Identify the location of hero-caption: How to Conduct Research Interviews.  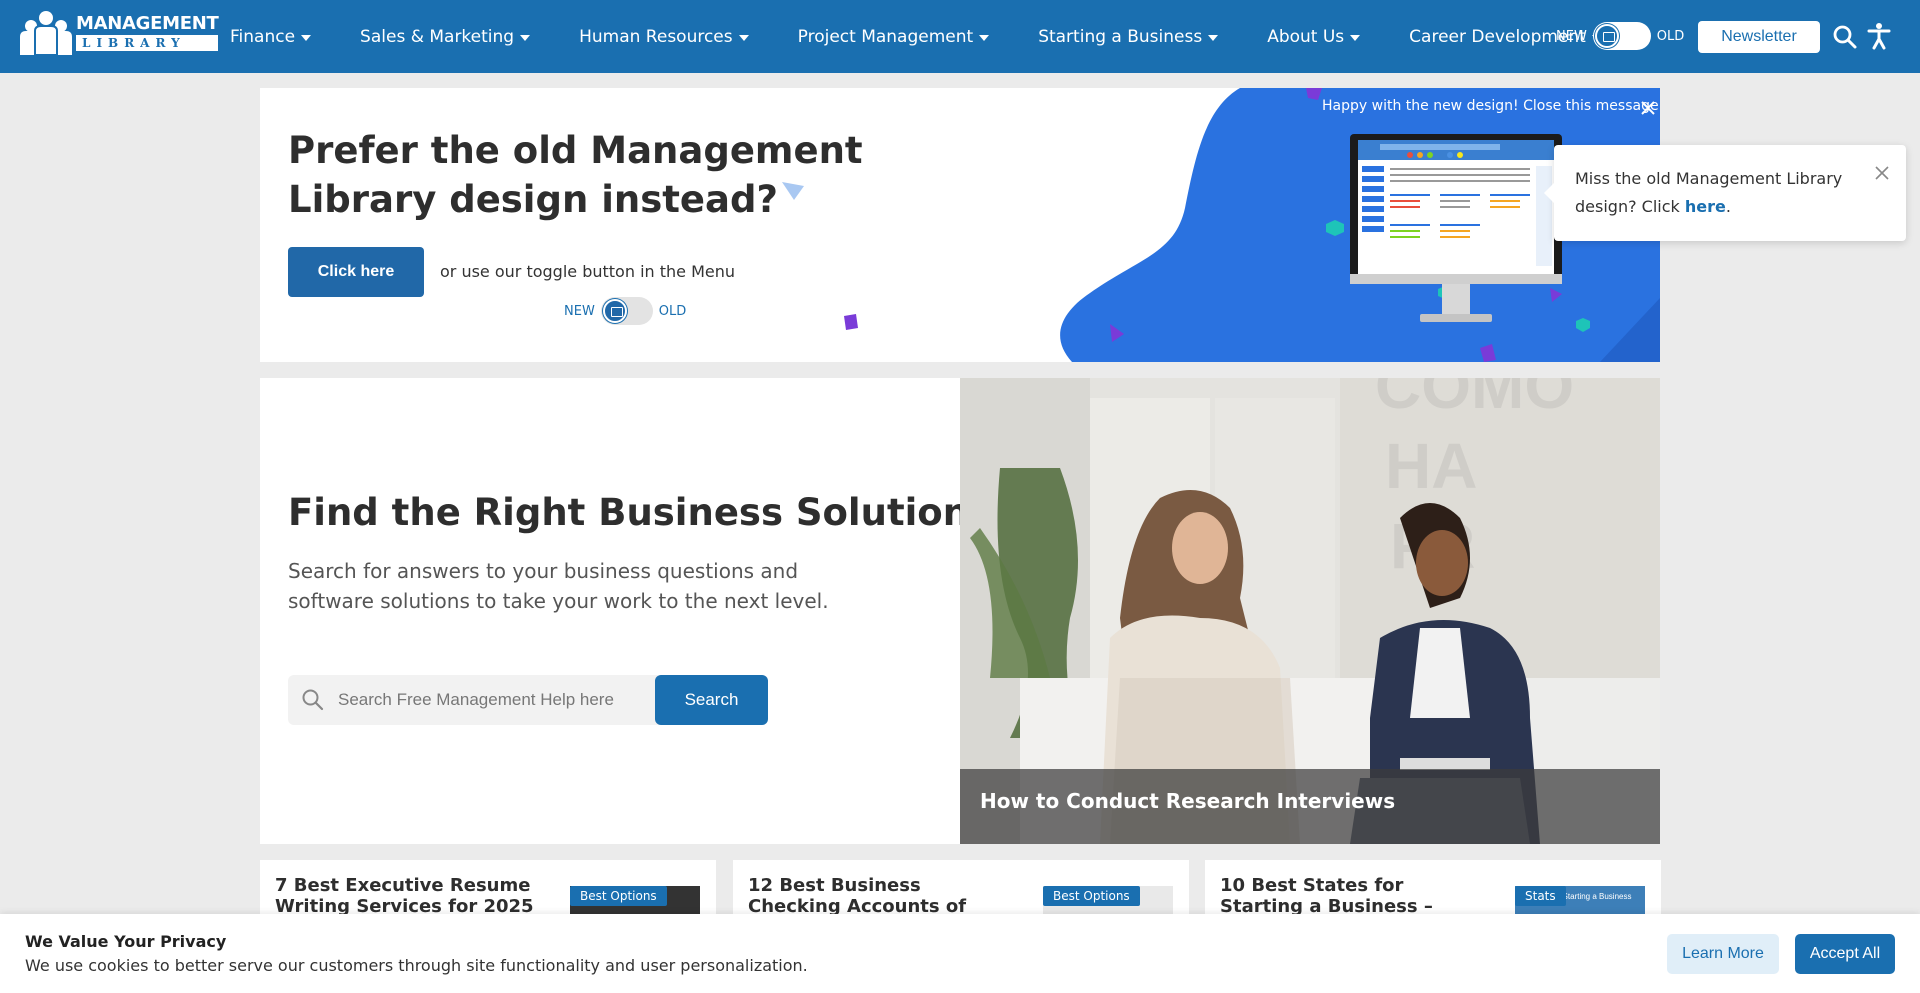
(1187, 801).